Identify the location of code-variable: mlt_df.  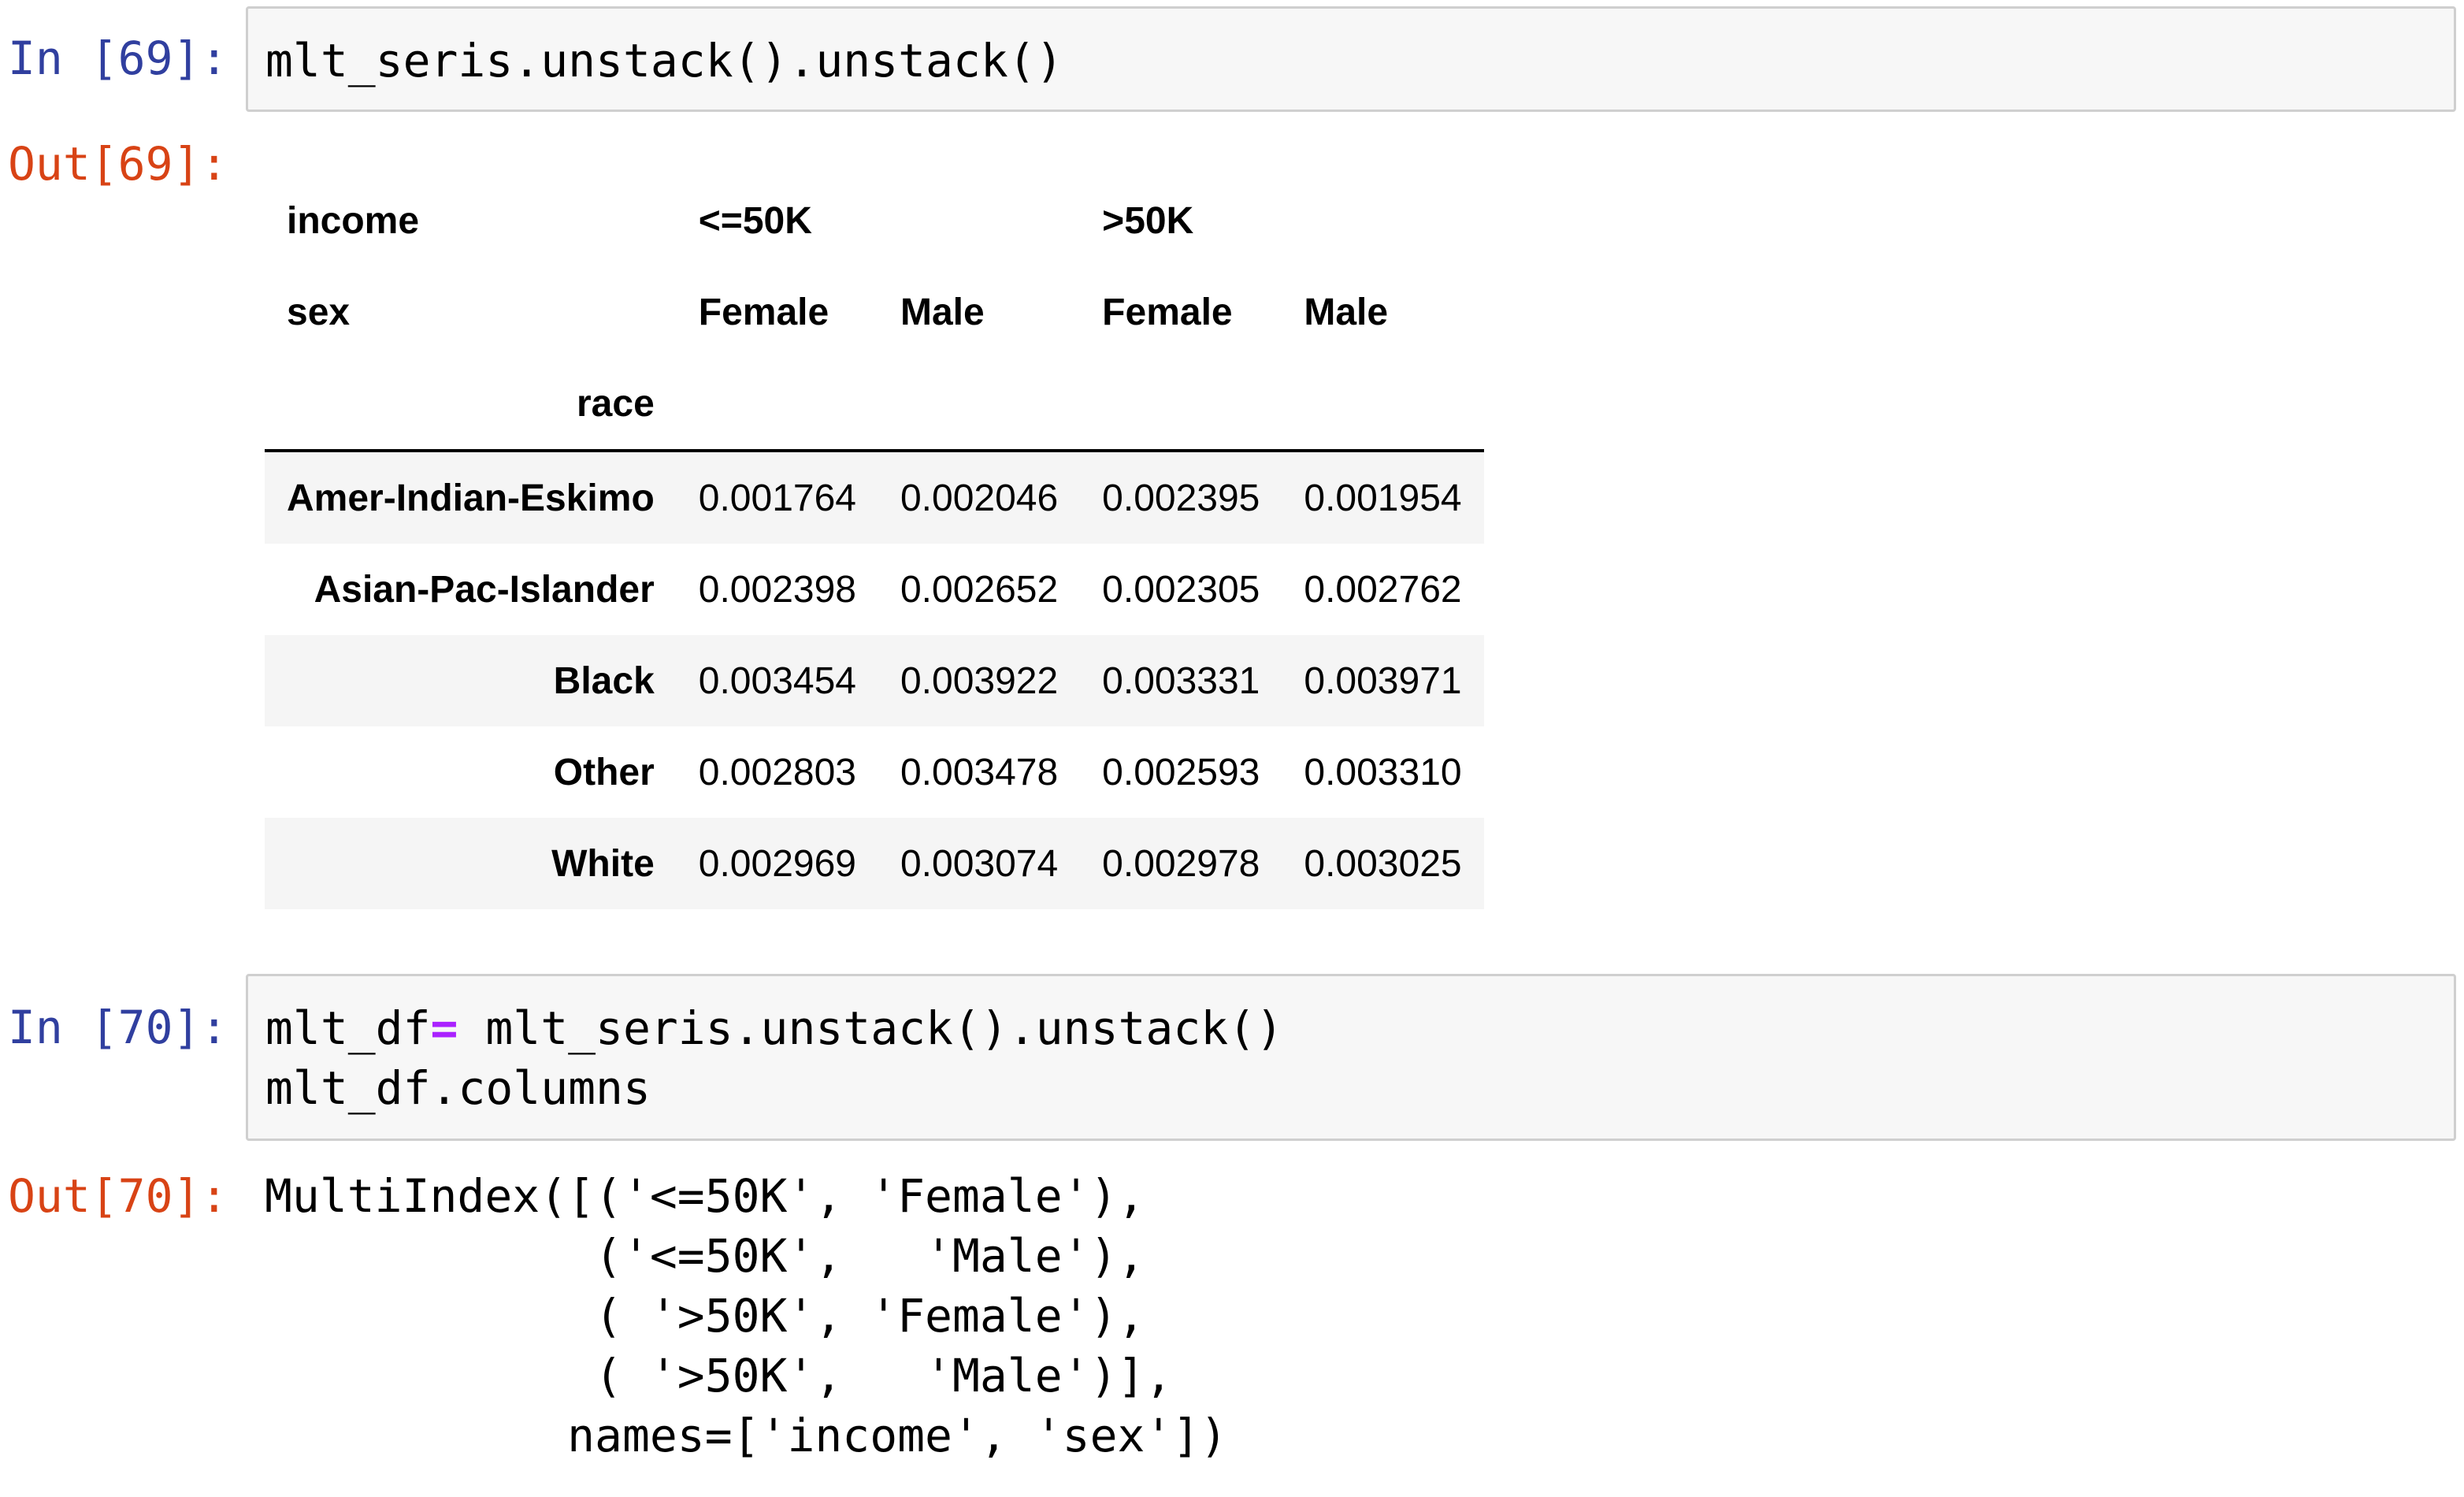
(348, 1028).